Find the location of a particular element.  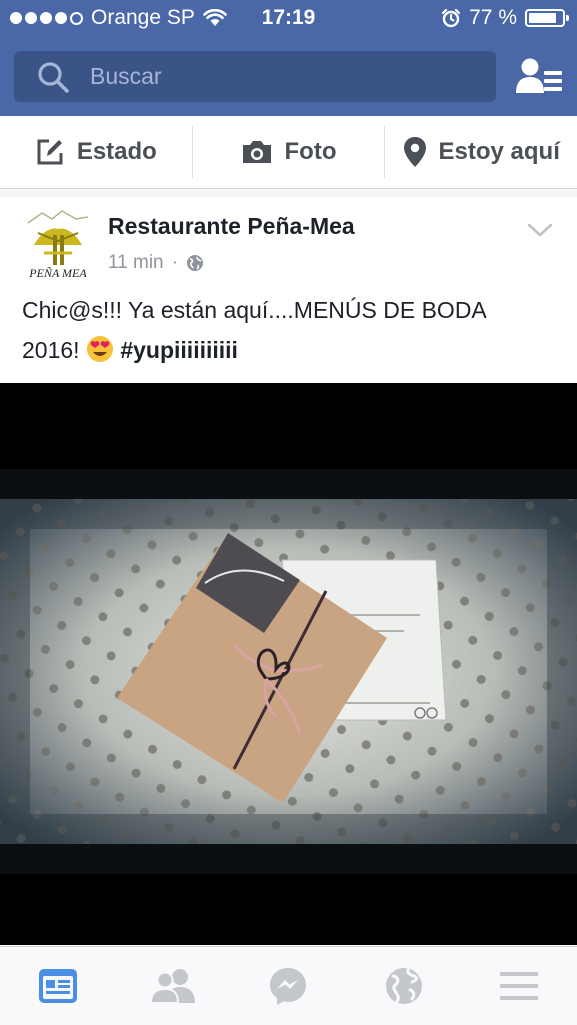

tab-news-feed is located at coordinates (58, 986).